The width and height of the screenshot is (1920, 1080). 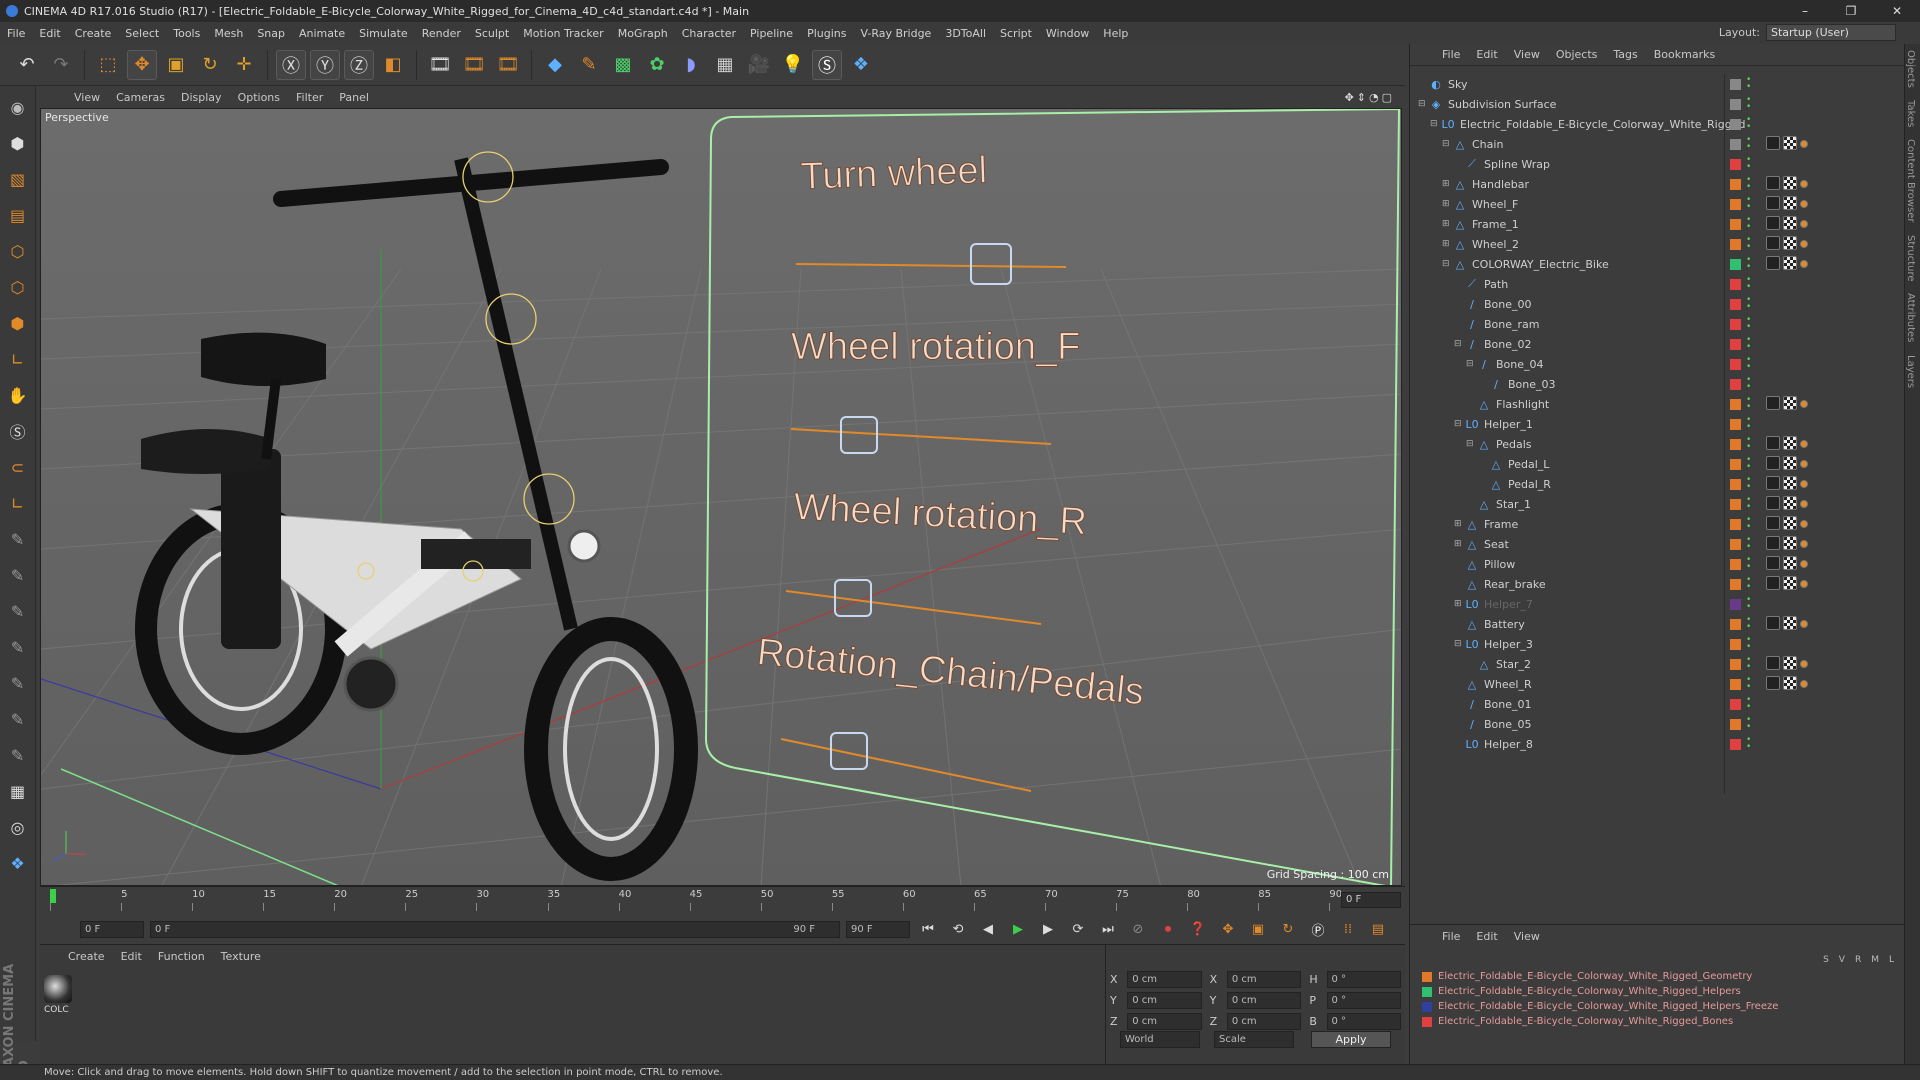 I want to click on material-menu-function: Function, so click(x=181, y=956).